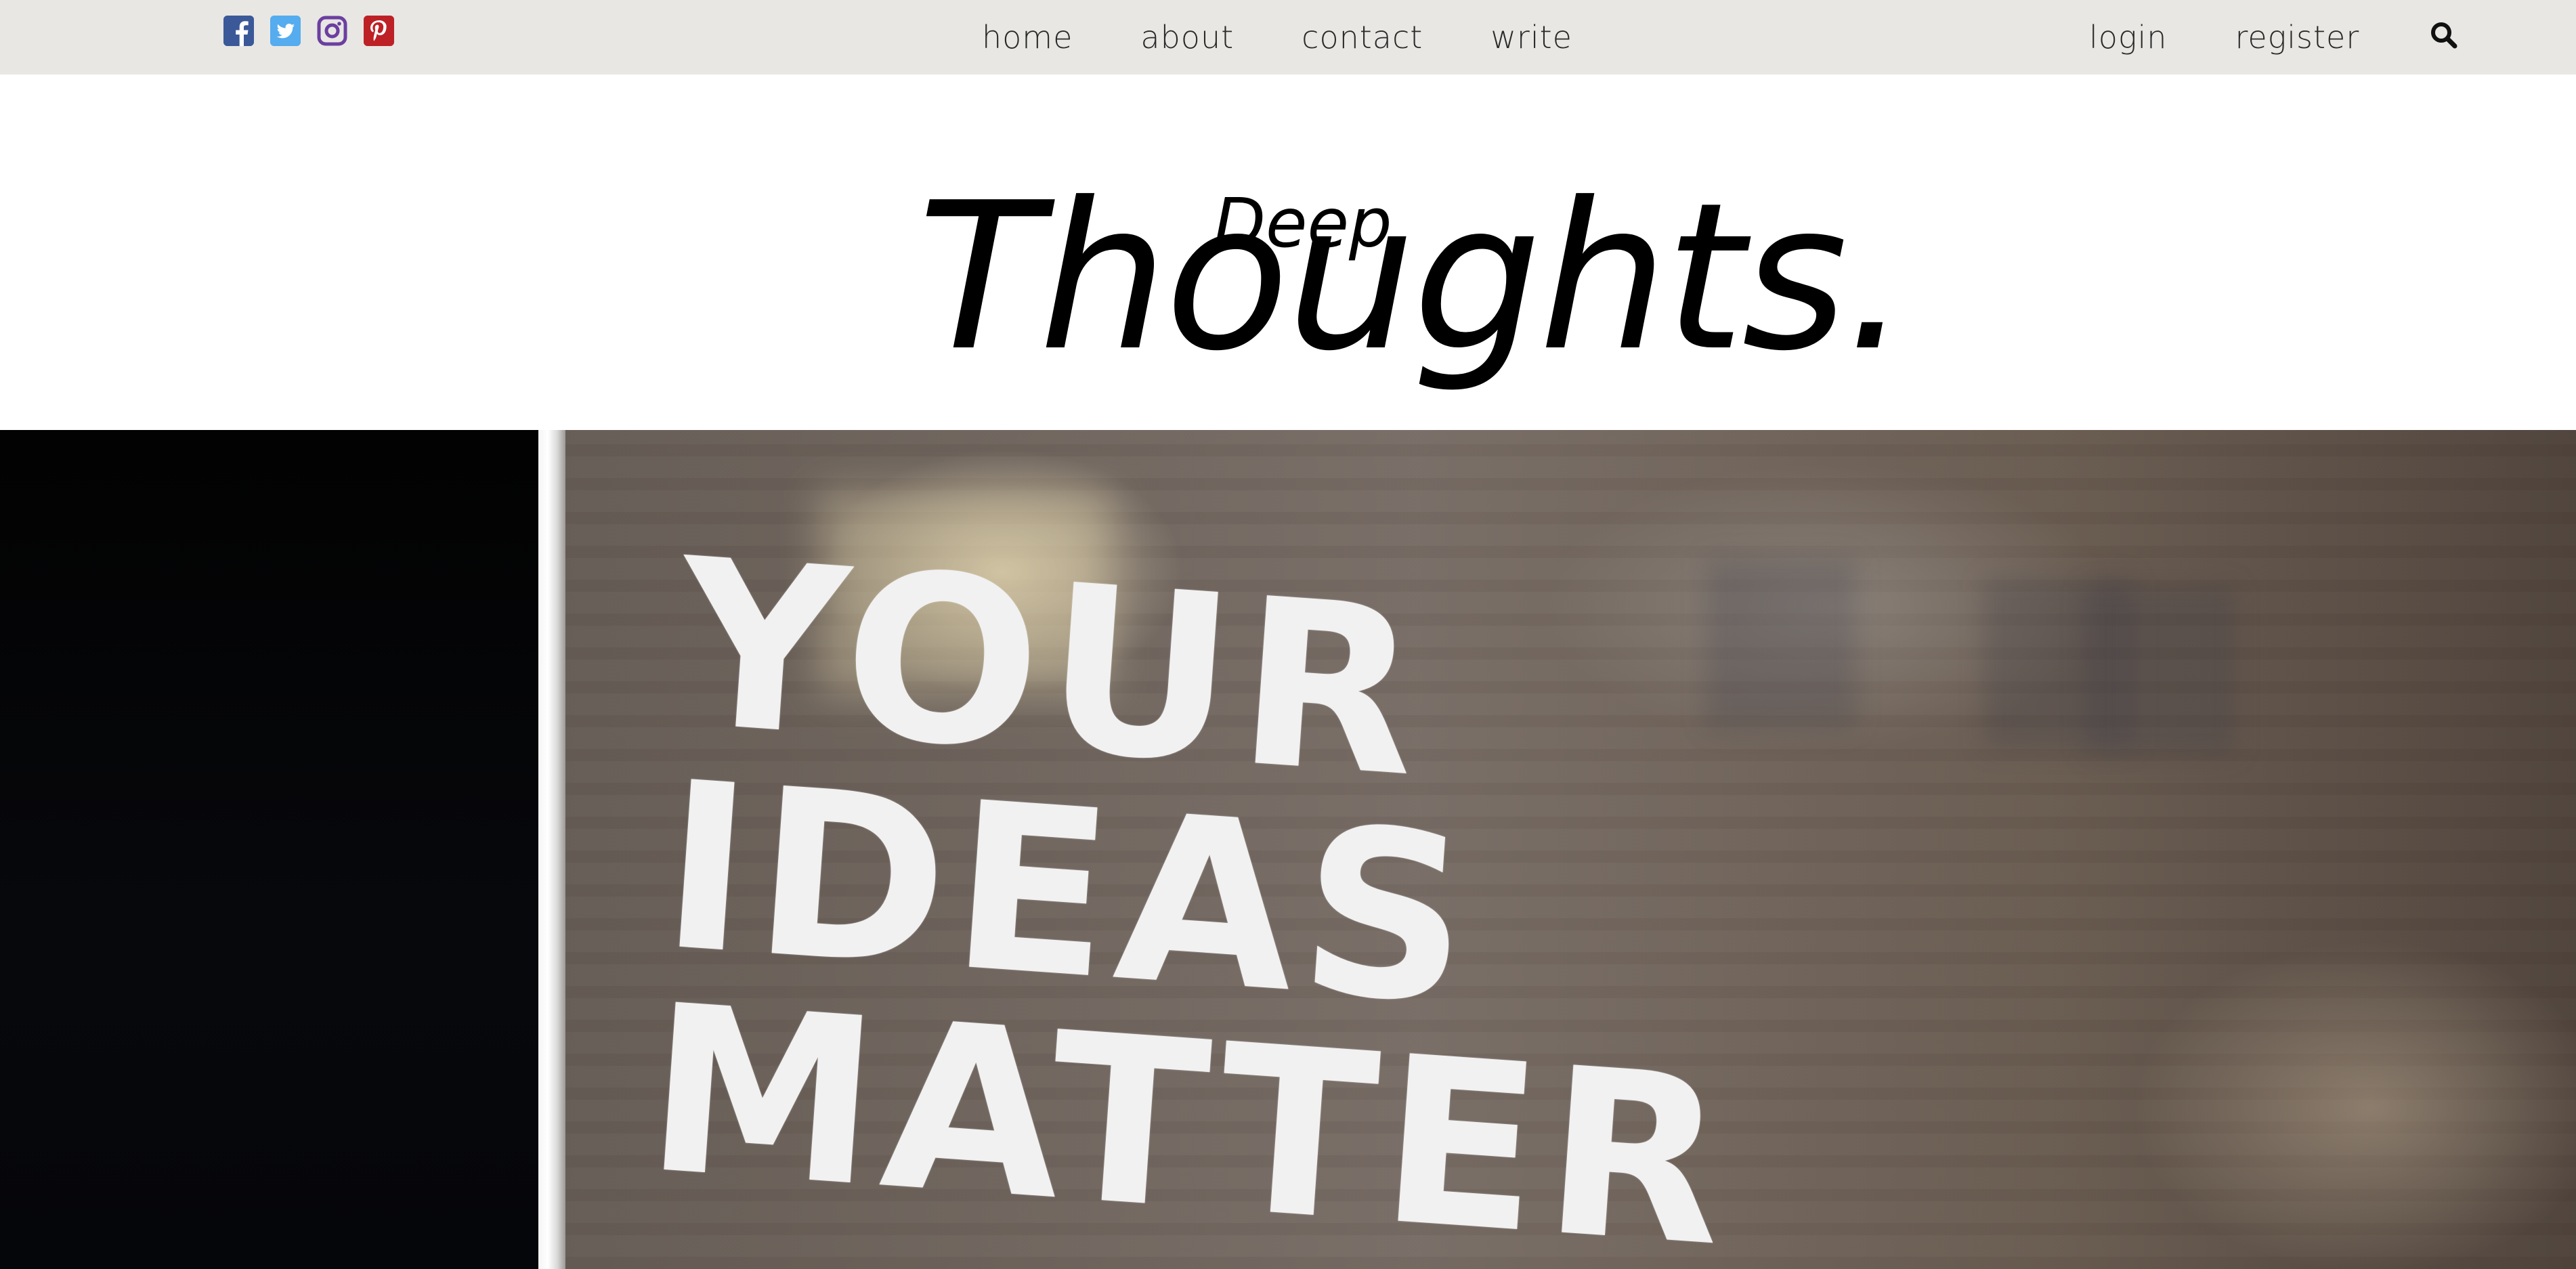 This screenshot has height=1269, width=2576. I want to click on pinterest-icon, so click(379, 31).